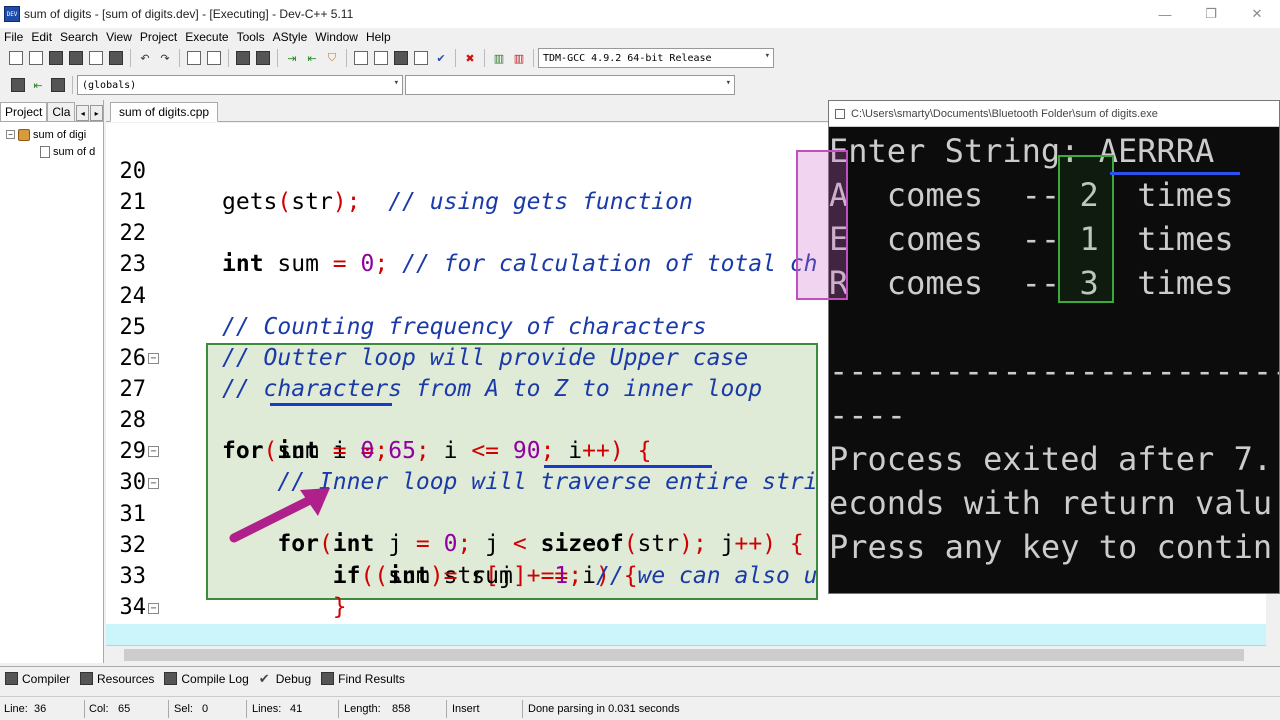 This screenshot has width=1280, height=720. I want to click on console-app-icon, so click(840, 113).